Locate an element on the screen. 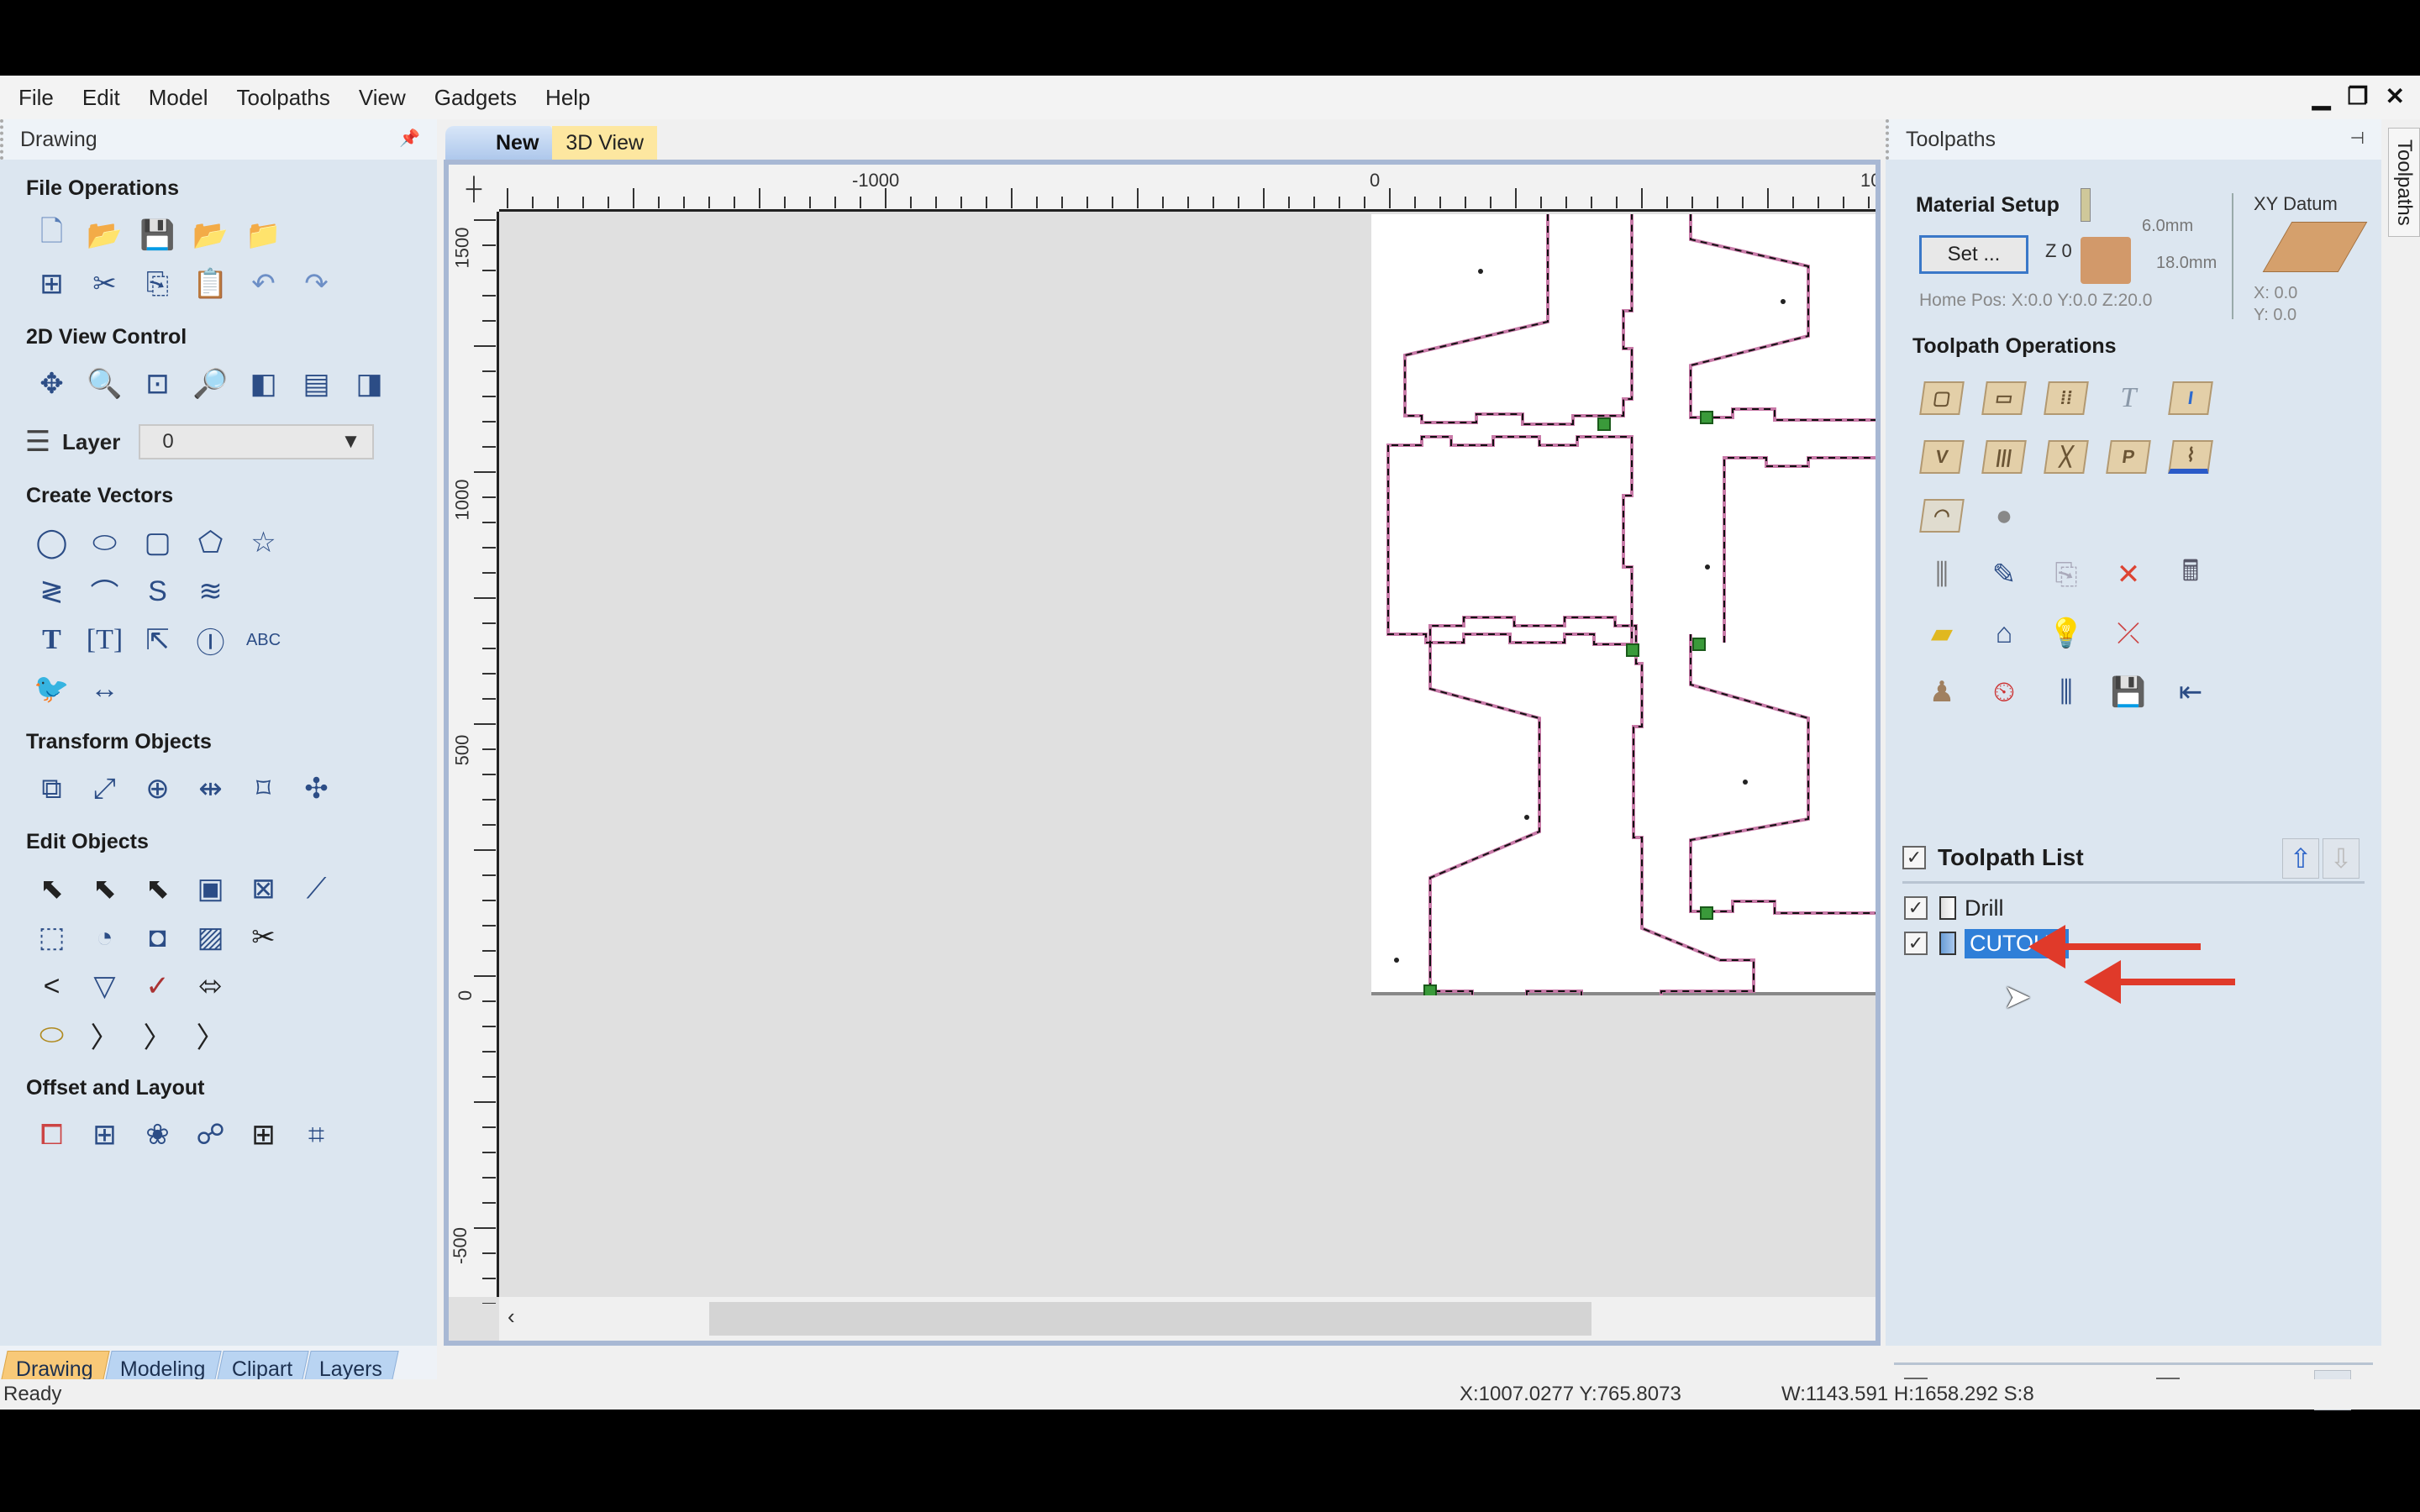 Image resolution: width=2420 pixels, height=1512 pixels. copy-along-icon: ☍ is located at coordinates (210, 1135).